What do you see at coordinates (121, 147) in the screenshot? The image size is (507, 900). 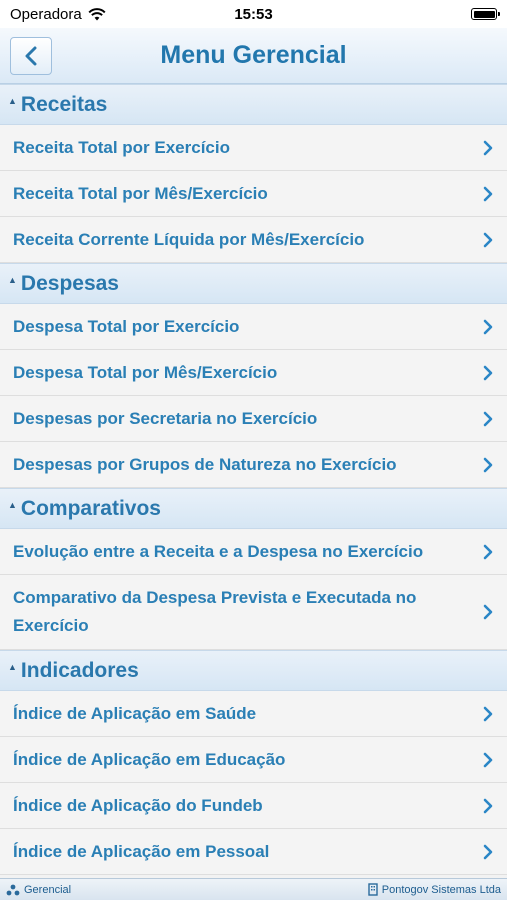 I see `menu-item-label: Receita Total por Exercício` at bounding box center [121, 147].